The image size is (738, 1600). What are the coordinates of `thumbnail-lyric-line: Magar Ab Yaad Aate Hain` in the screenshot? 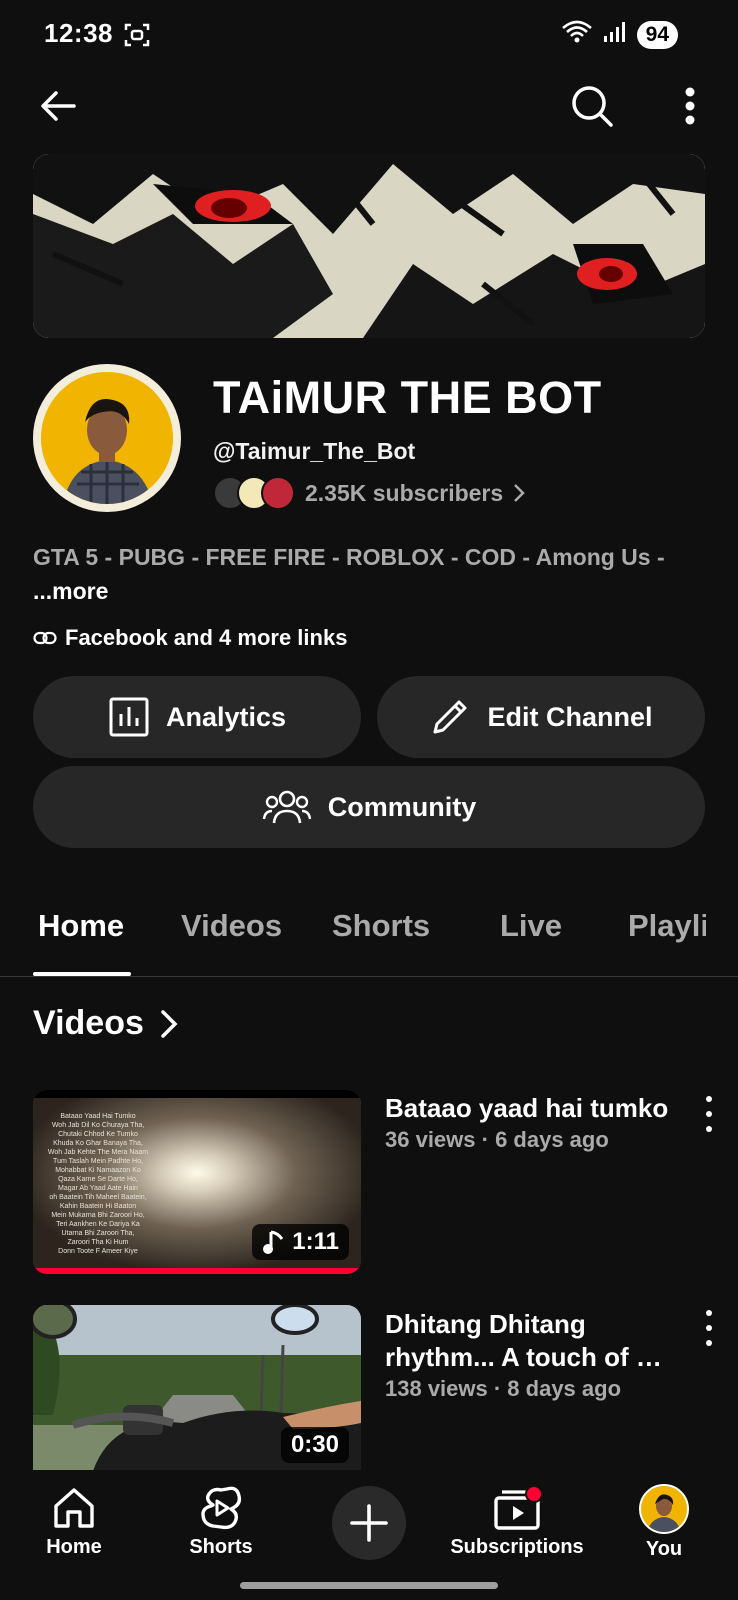 It's located at (98, 1188).